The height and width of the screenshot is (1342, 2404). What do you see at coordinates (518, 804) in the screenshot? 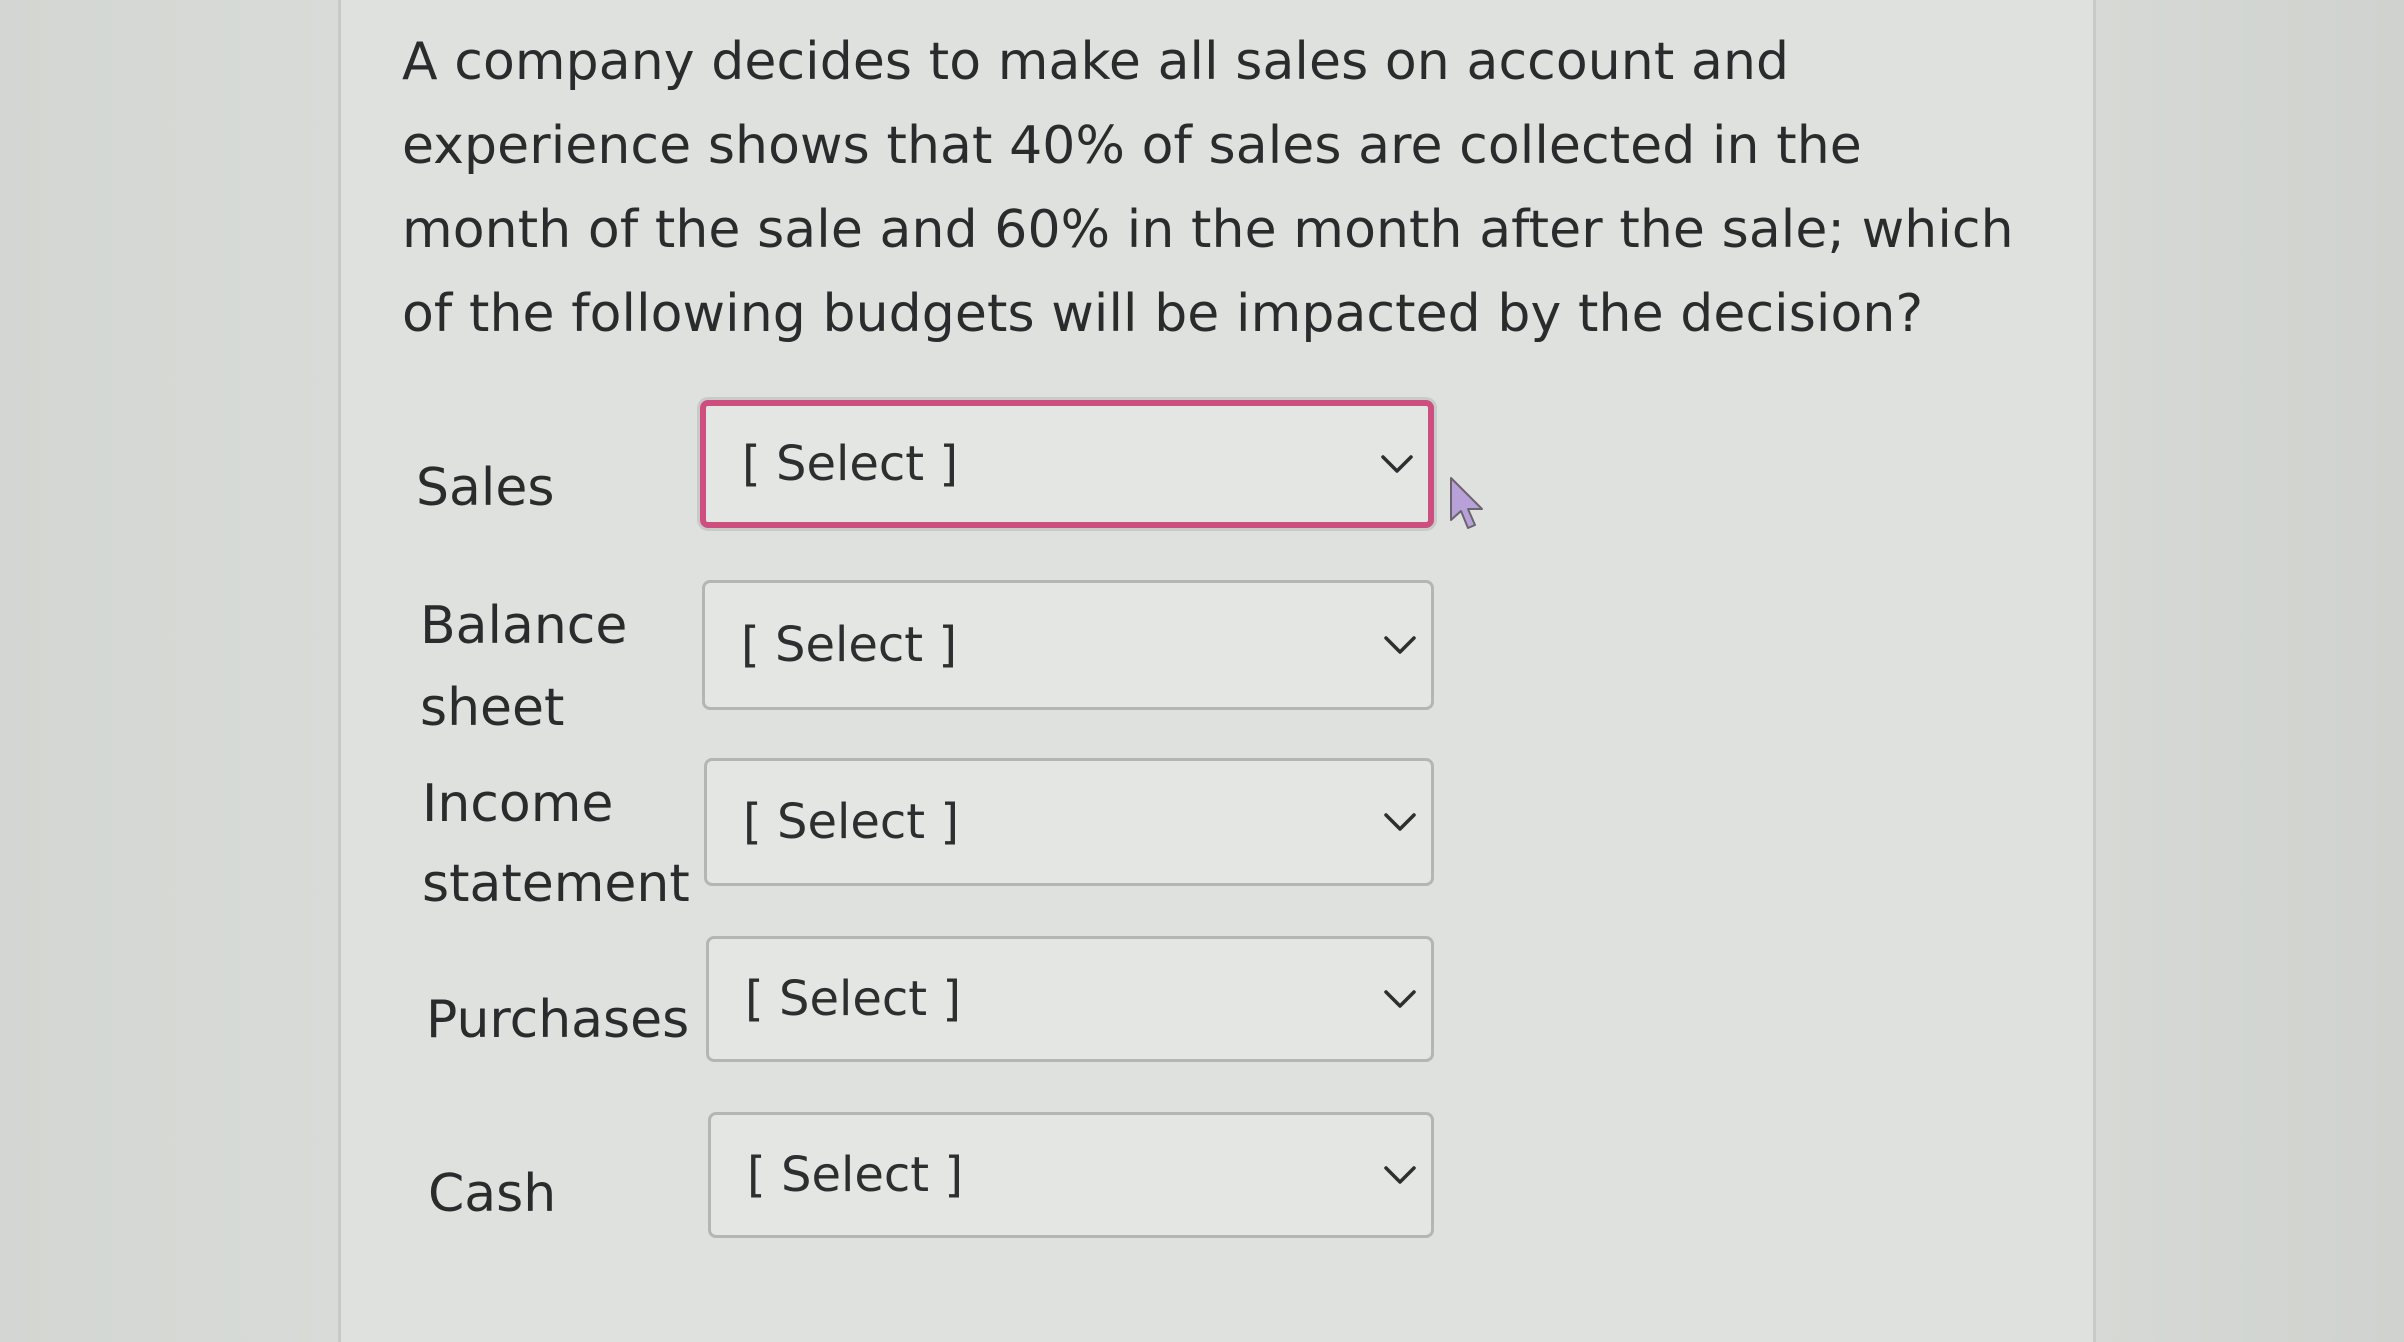
I see `row-label-income-statement-line1: Income` at bounding box center [518, 804].